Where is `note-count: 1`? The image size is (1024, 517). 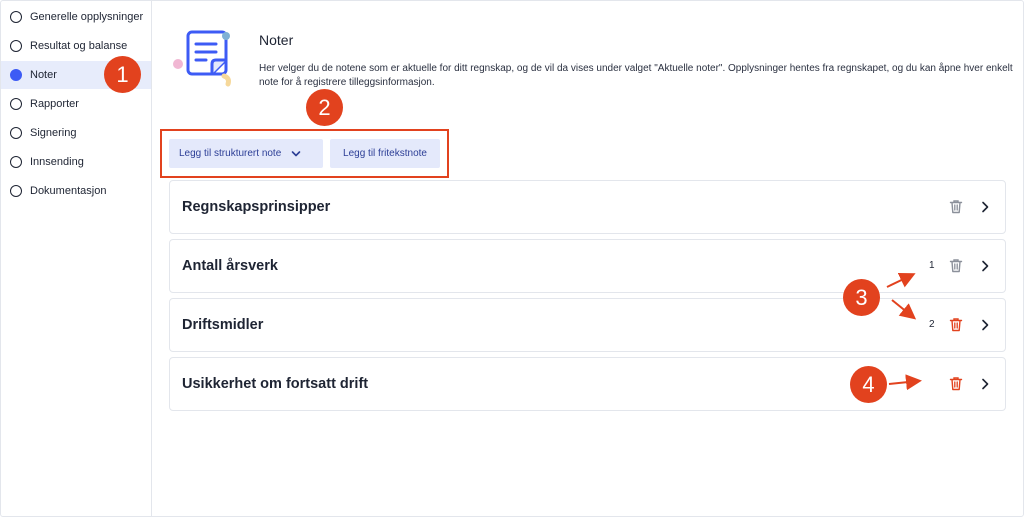 note-count: 1 is located at coordinates (932, 265).